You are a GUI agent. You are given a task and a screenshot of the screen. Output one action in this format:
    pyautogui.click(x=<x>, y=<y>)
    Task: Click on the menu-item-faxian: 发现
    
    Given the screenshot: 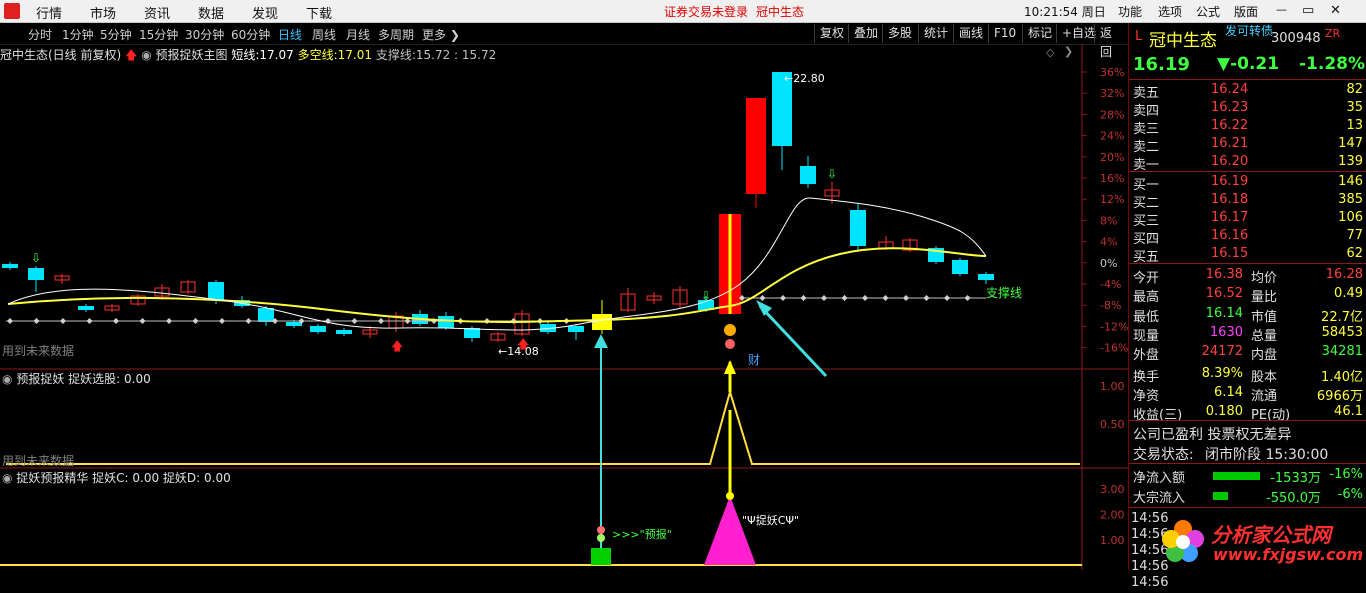 What is the action you would take?
    pyautogui.click(x=265, y=12)
    